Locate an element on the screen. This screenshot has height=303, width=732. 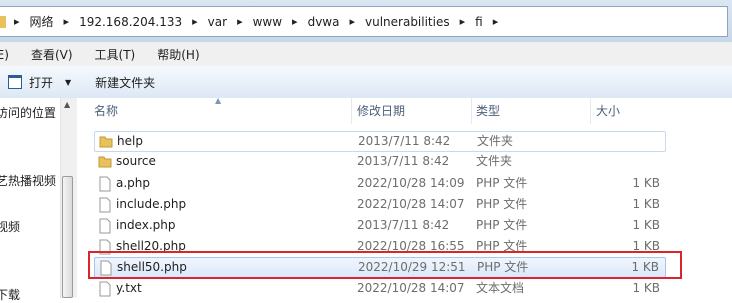
open-button: 打开 ▼ is located at coordinates (39, 82).